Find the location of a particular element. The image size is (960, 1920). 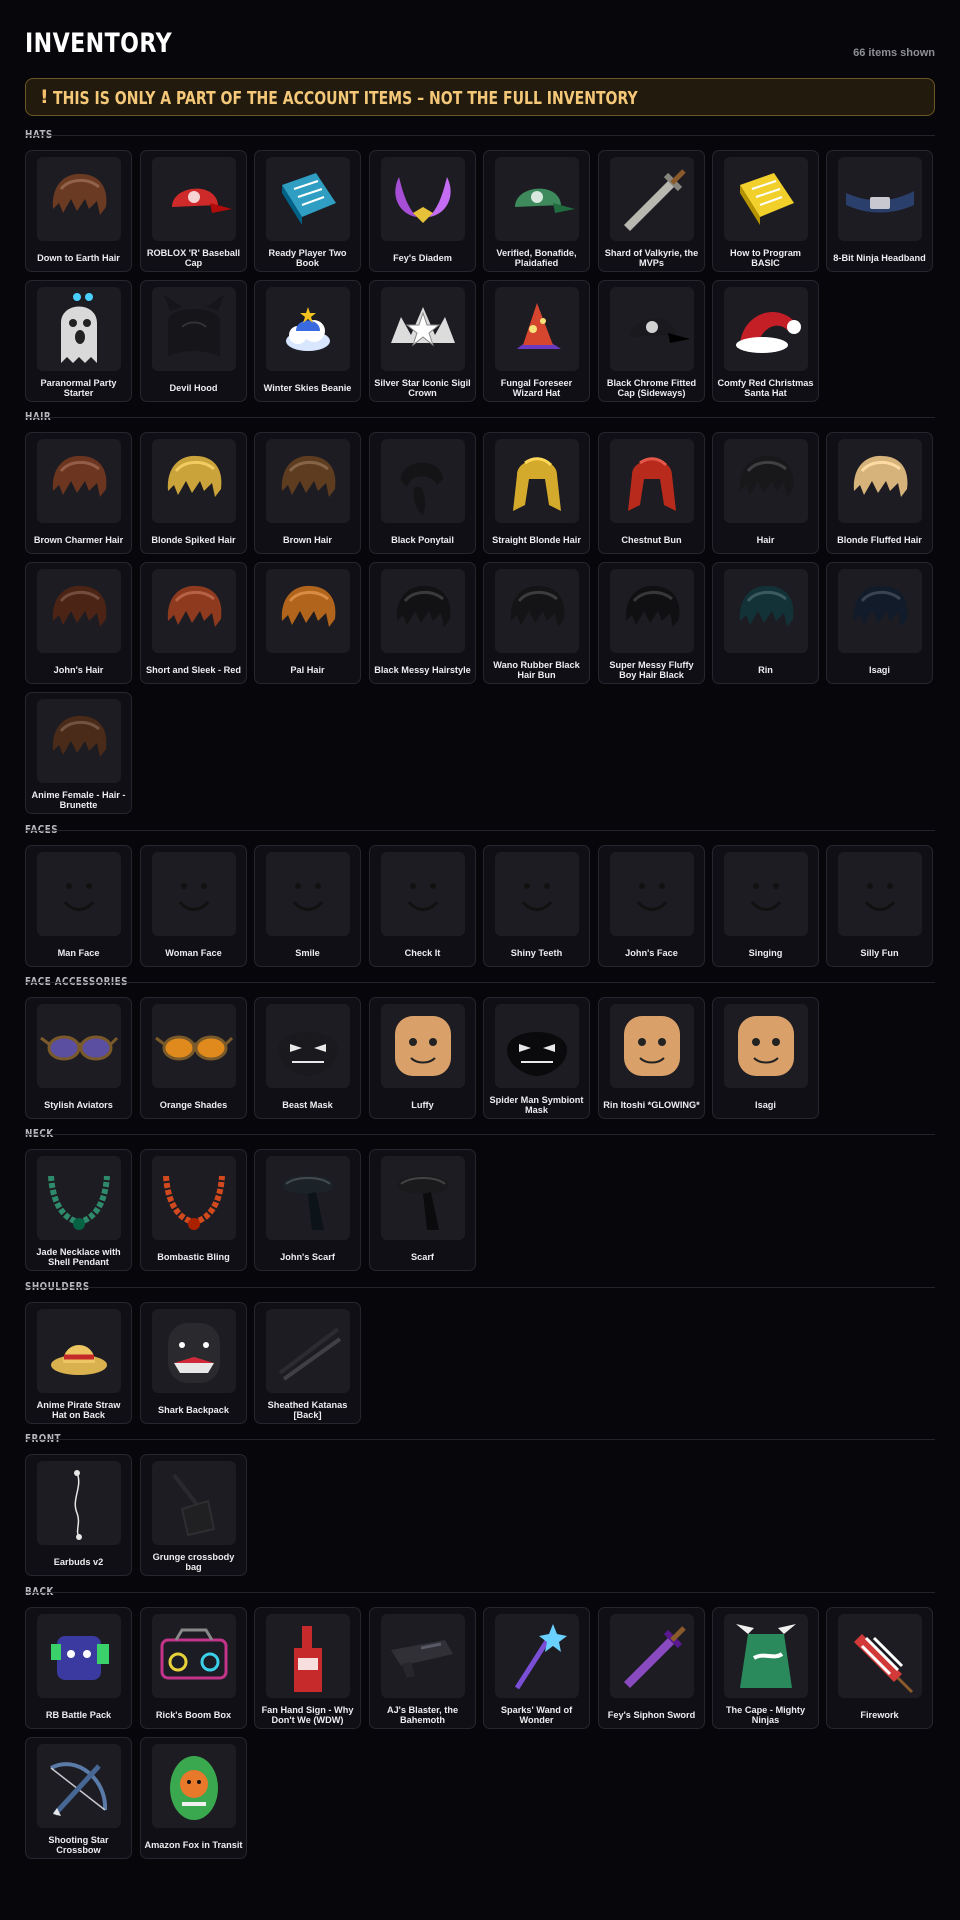

item-name: Scarf is located at coordinates (422, 1256).